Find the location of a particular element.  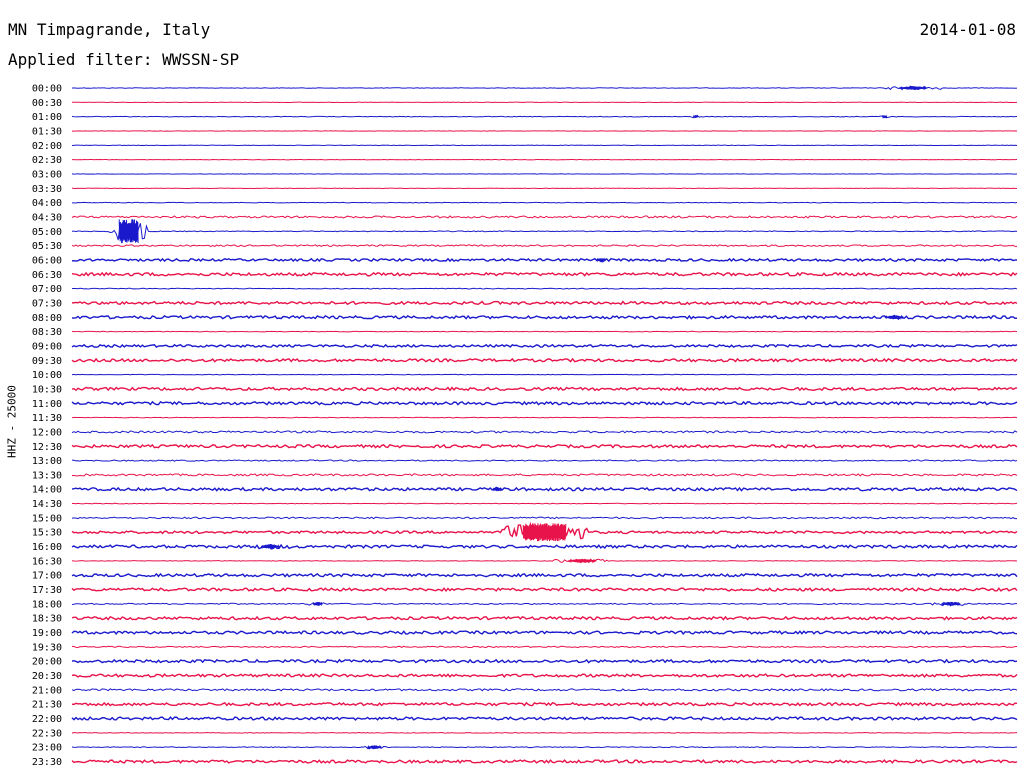

time-tick-label: 08:00 is located at coordinates (47, 318).